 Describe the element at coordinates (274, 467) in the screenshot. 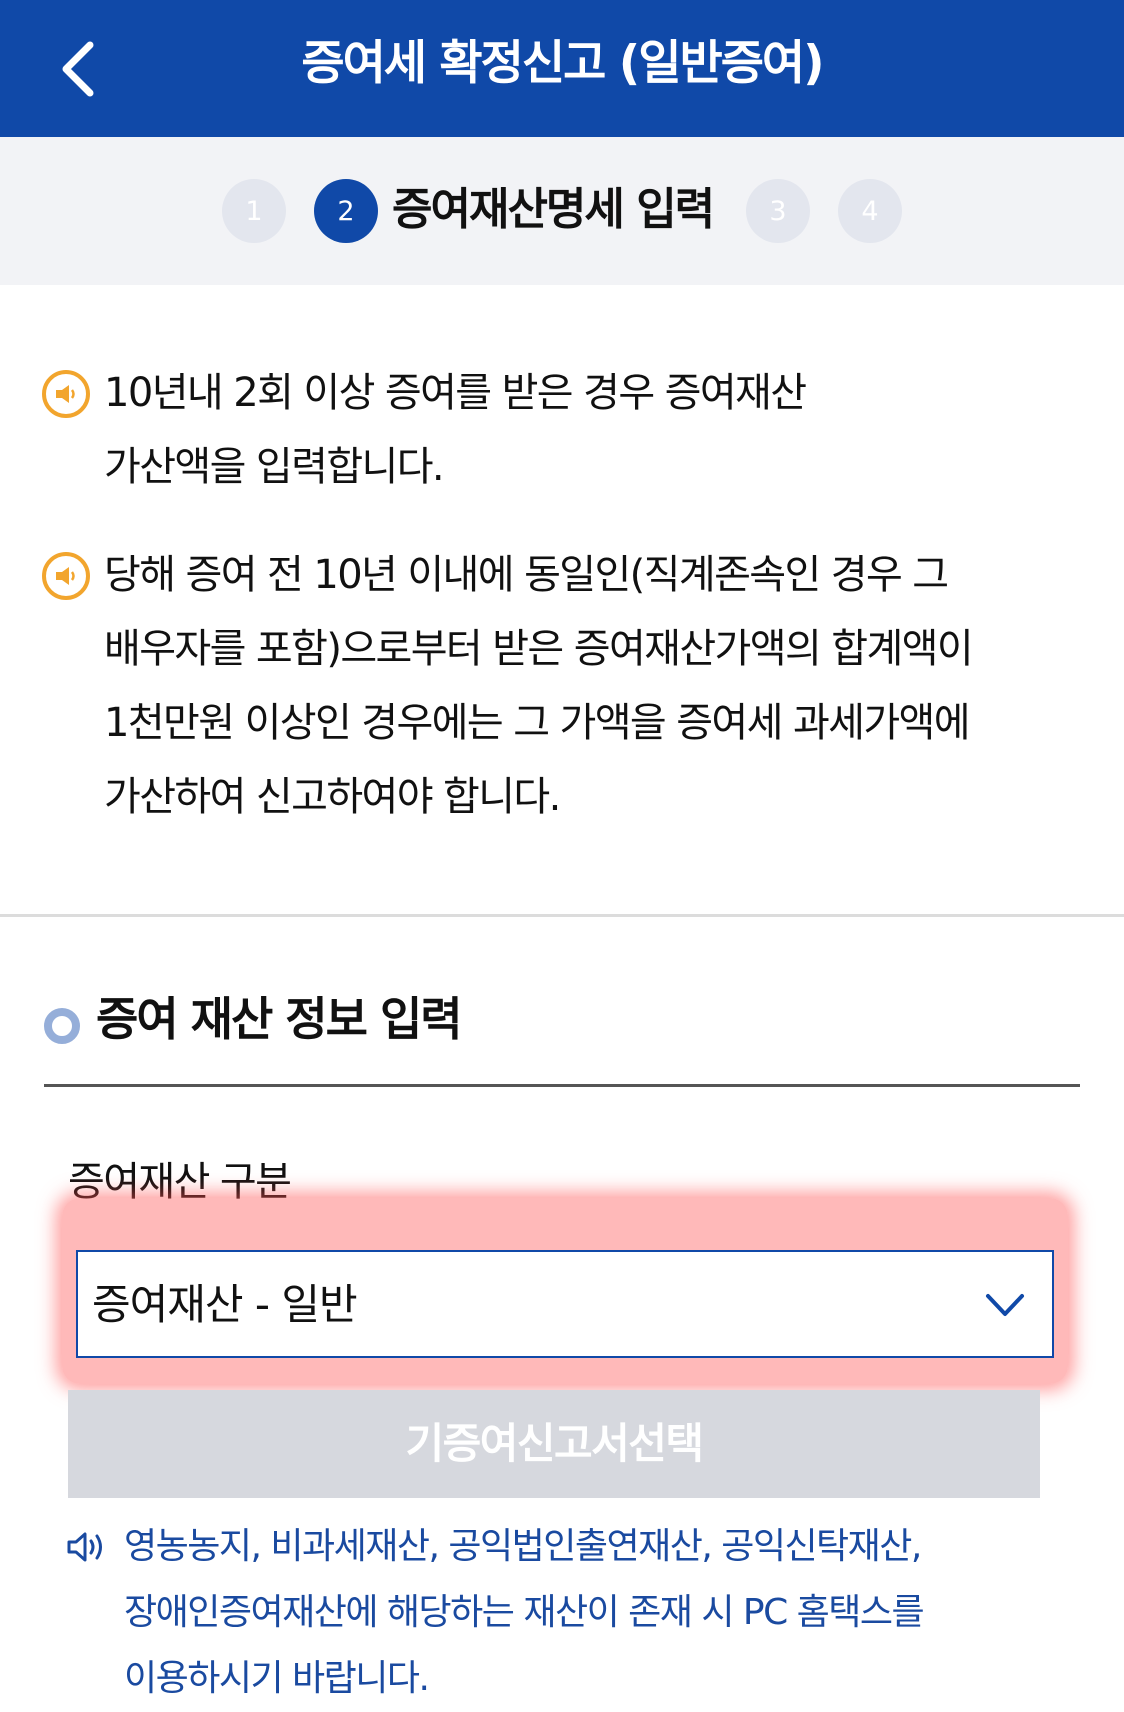

I see `notice-line: 가산액을 입력합니다.` at that location.